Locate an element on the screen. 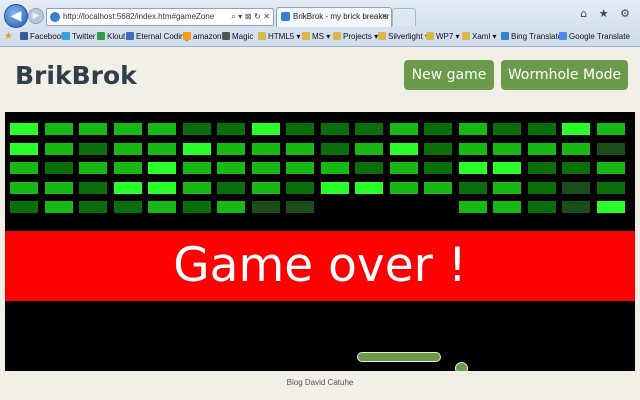 Image resolution: width=640 pixels, height=400 pixels. paddle is located at coordinates (399, 357).